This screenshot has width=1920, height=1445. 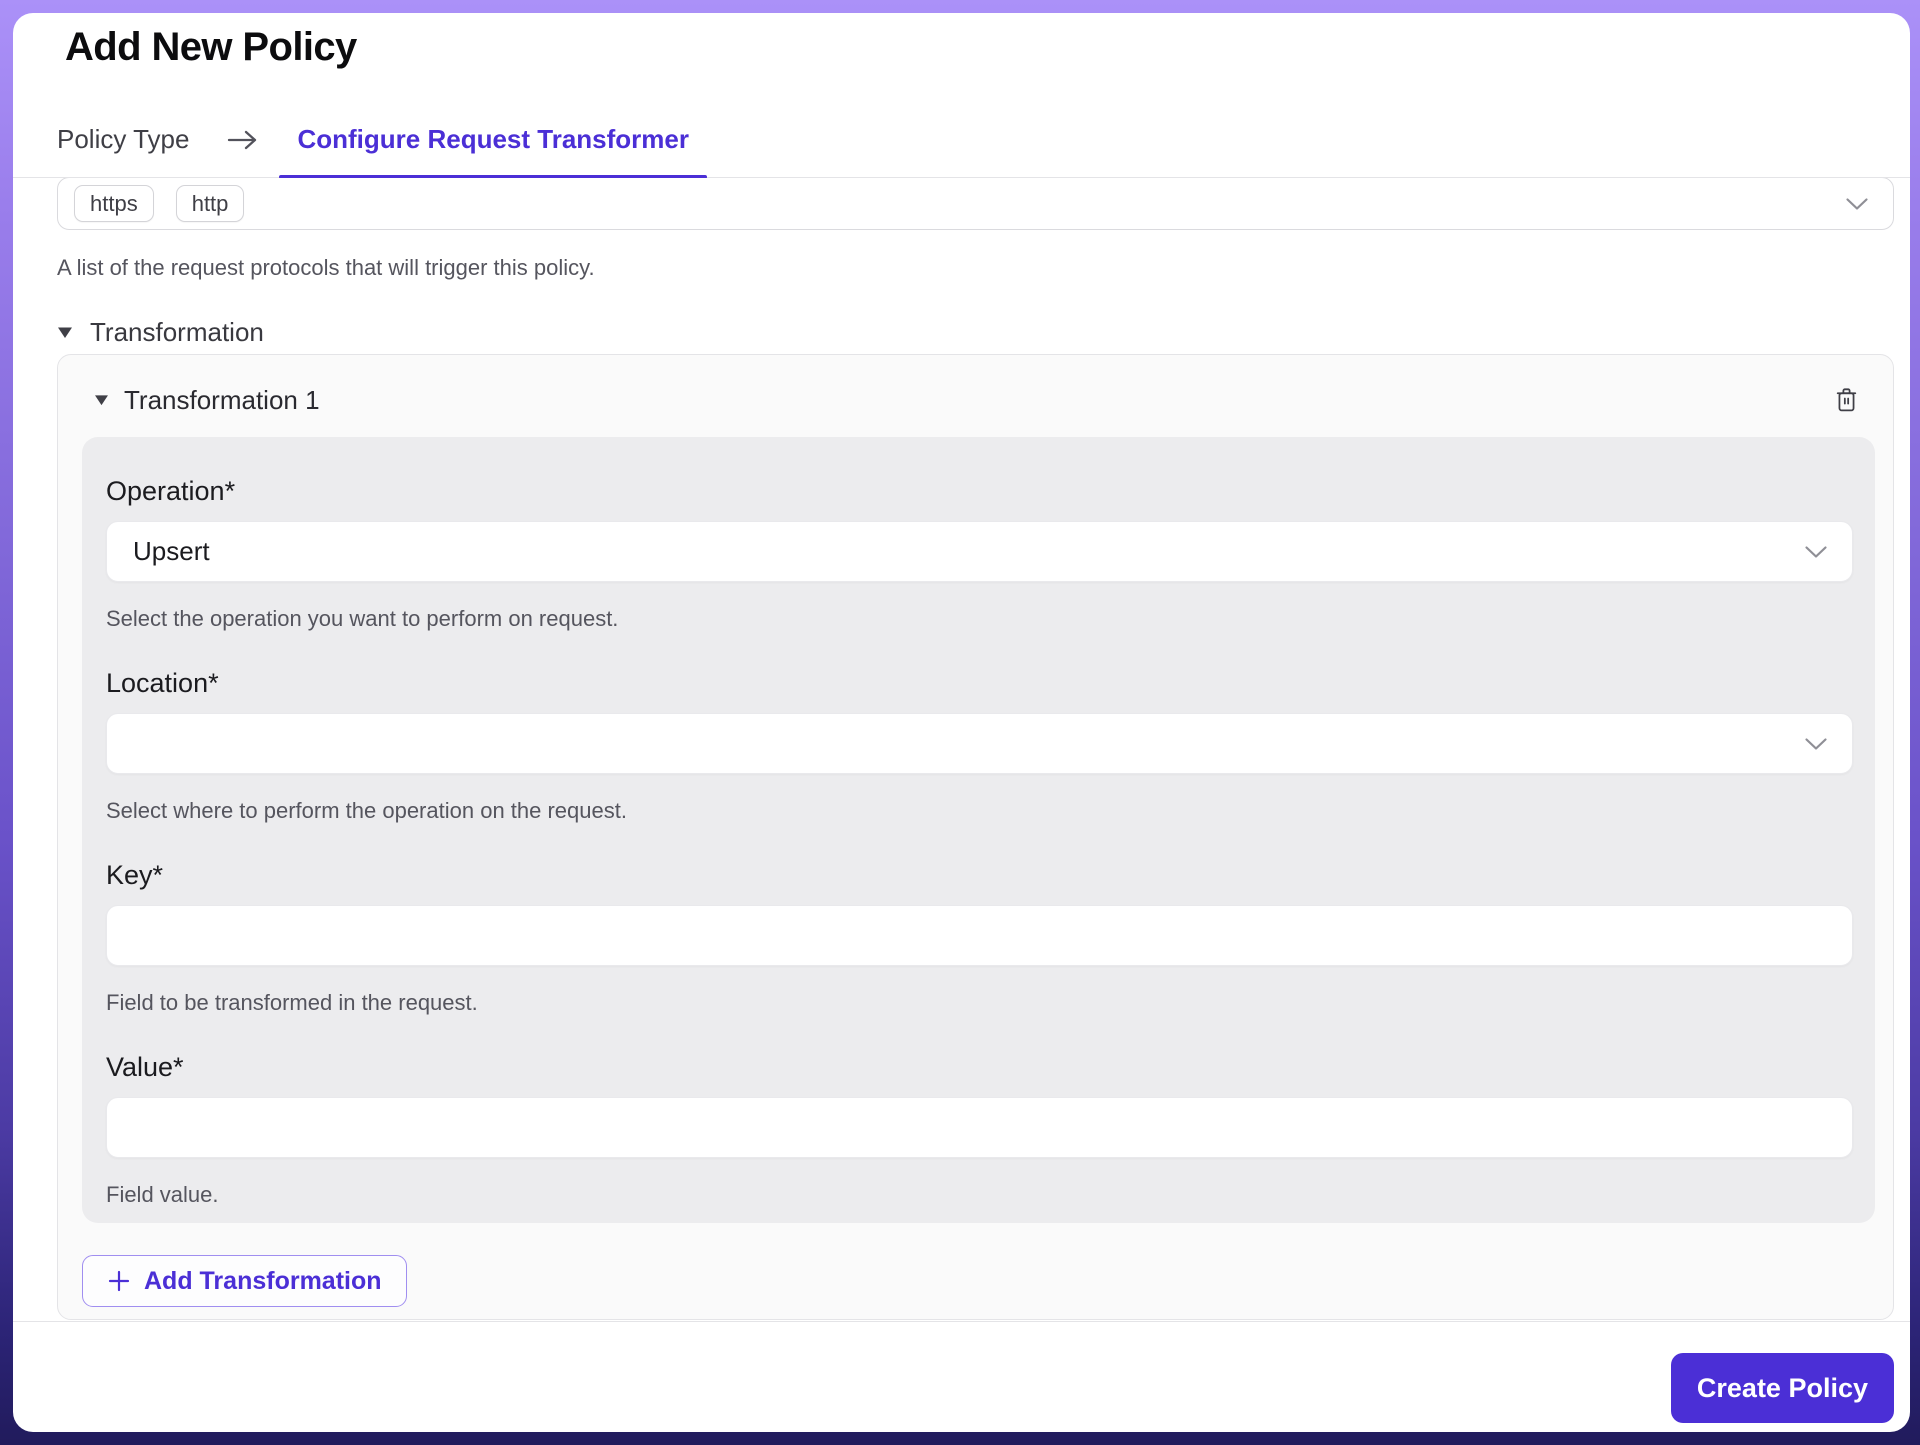 What do you see at coordinates (975, 332) in the screenshot?
I see `transformation-section-toggle: Transformation` at bounding box center [975, 332].